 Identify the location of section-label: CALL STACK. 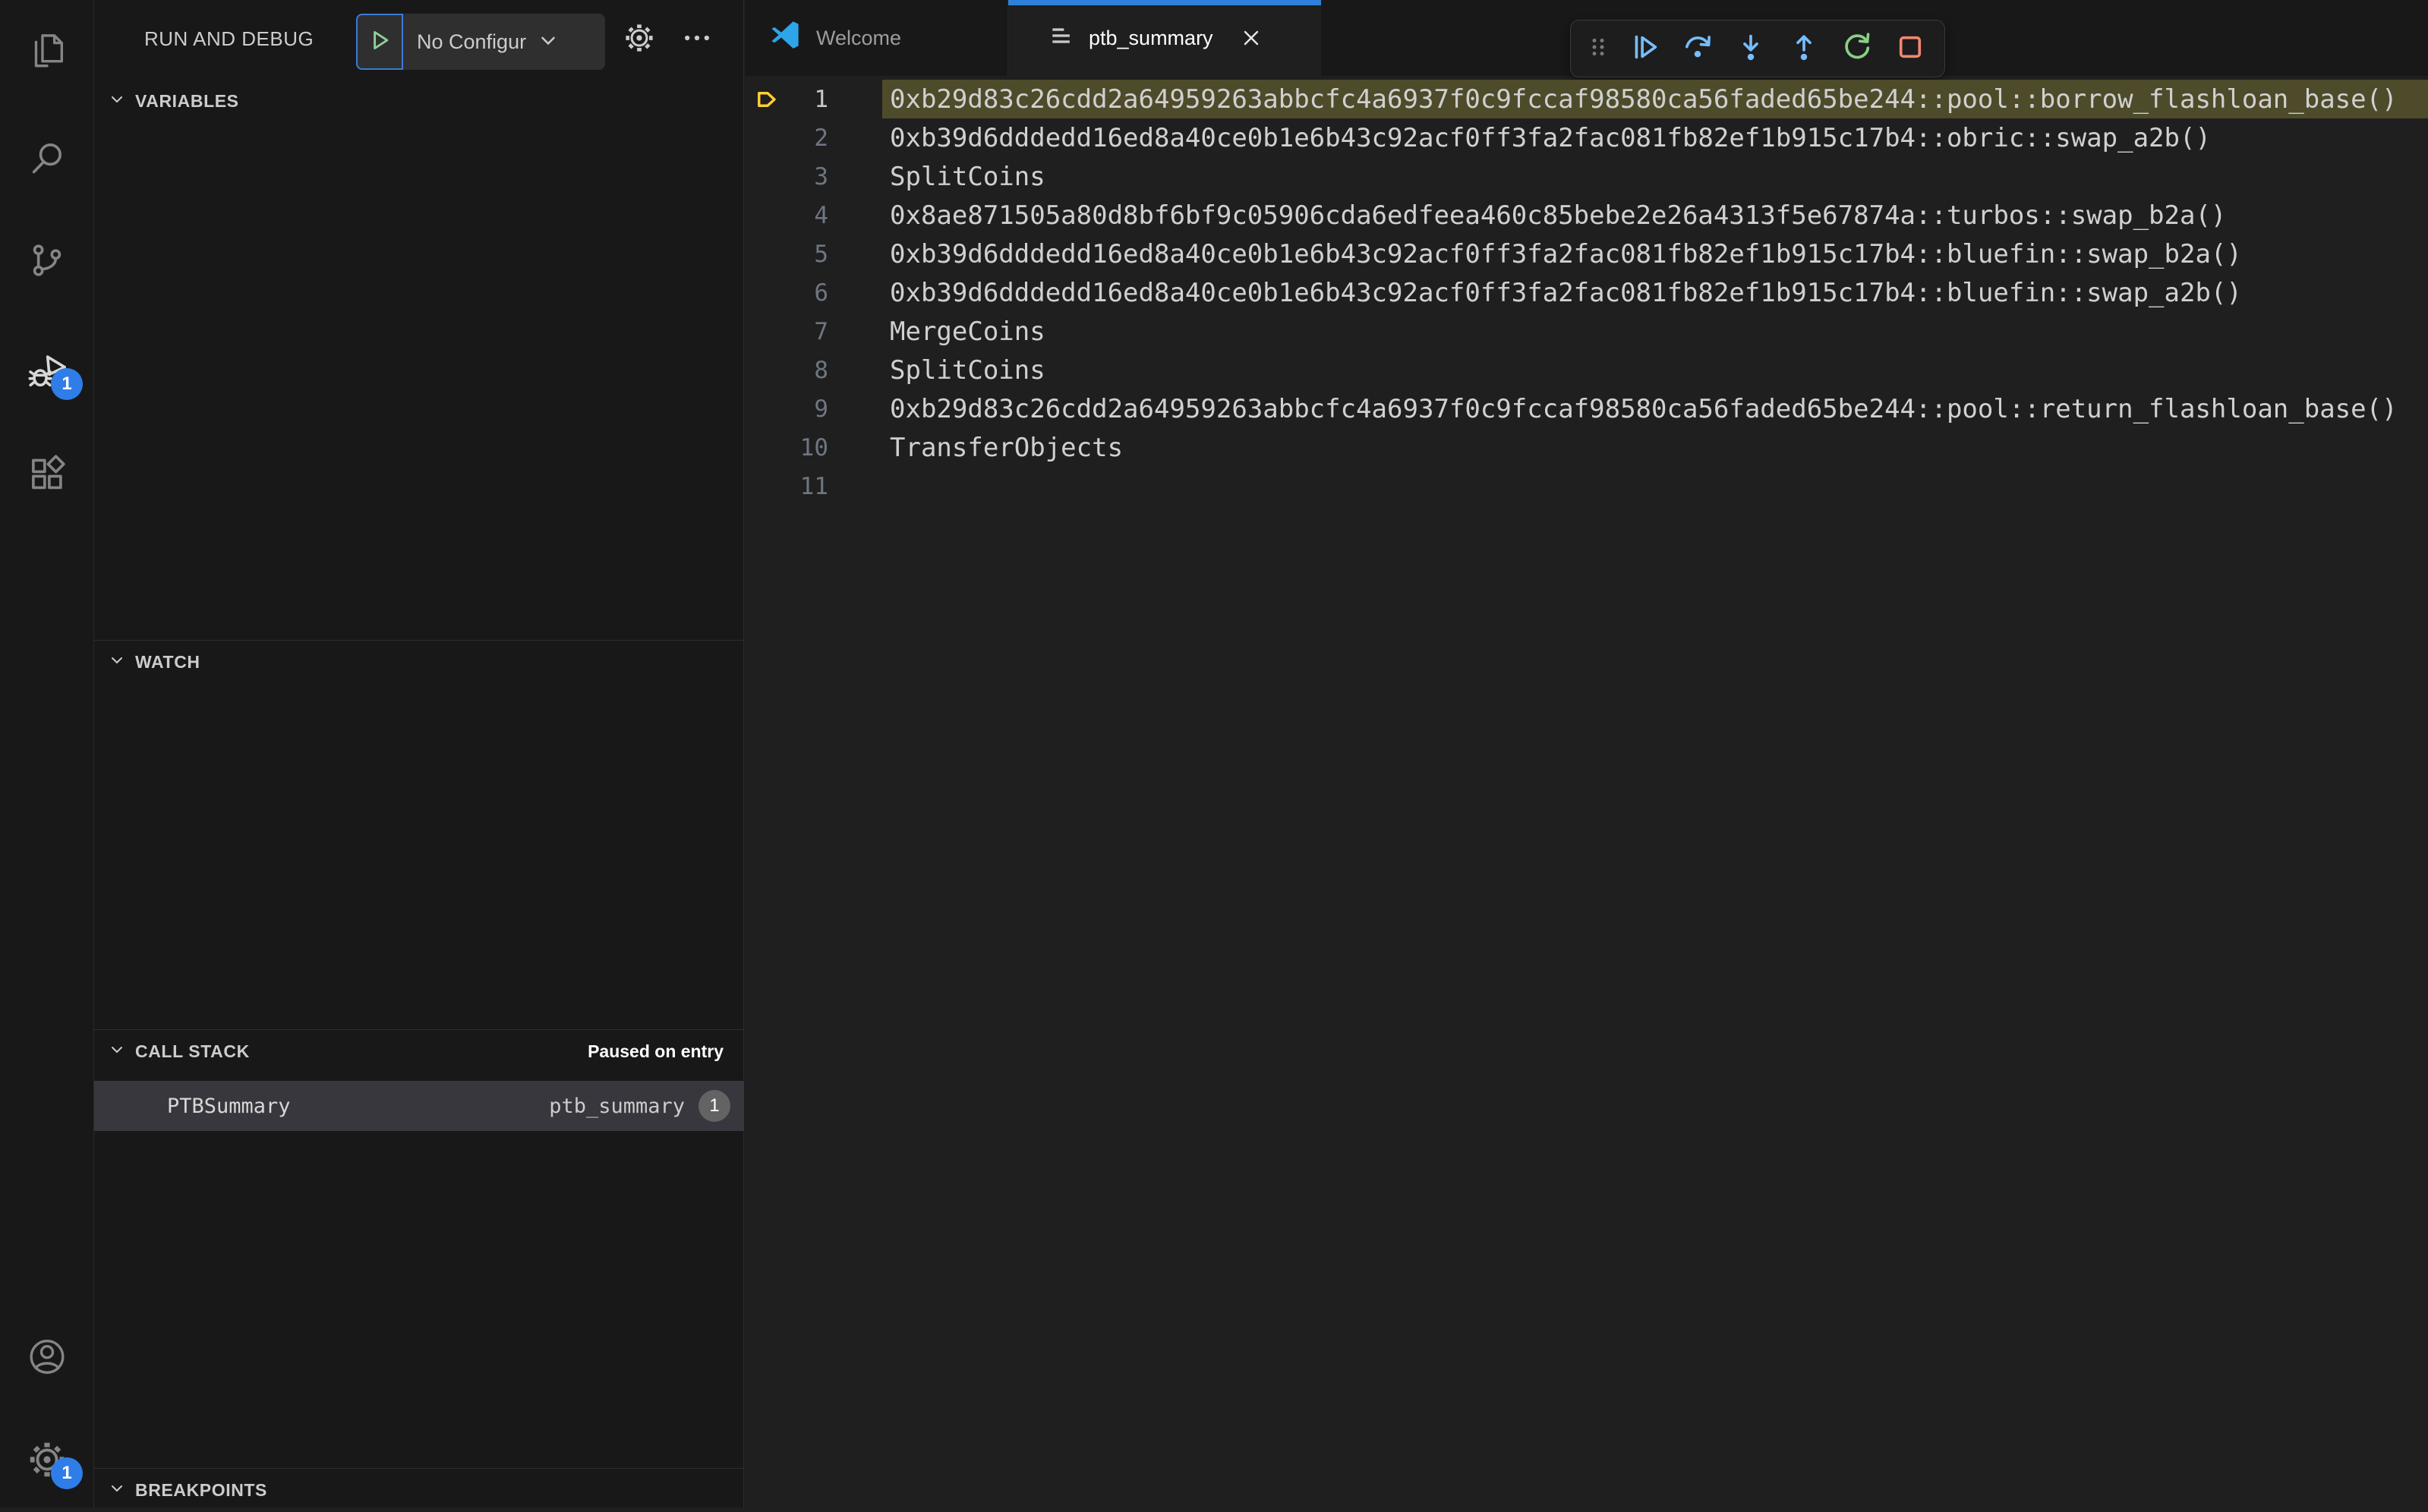
(192, 1051).